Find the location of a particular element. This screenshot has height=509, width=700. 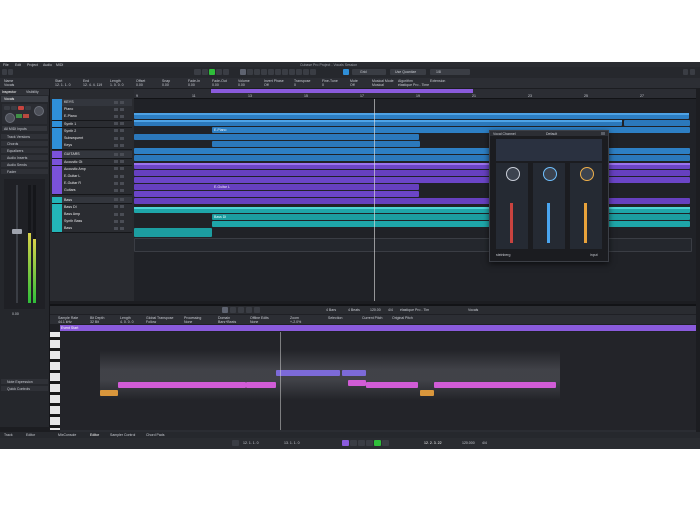

info-start: Start 12. 1. 1. 0 is located at coordinates (63, 83).